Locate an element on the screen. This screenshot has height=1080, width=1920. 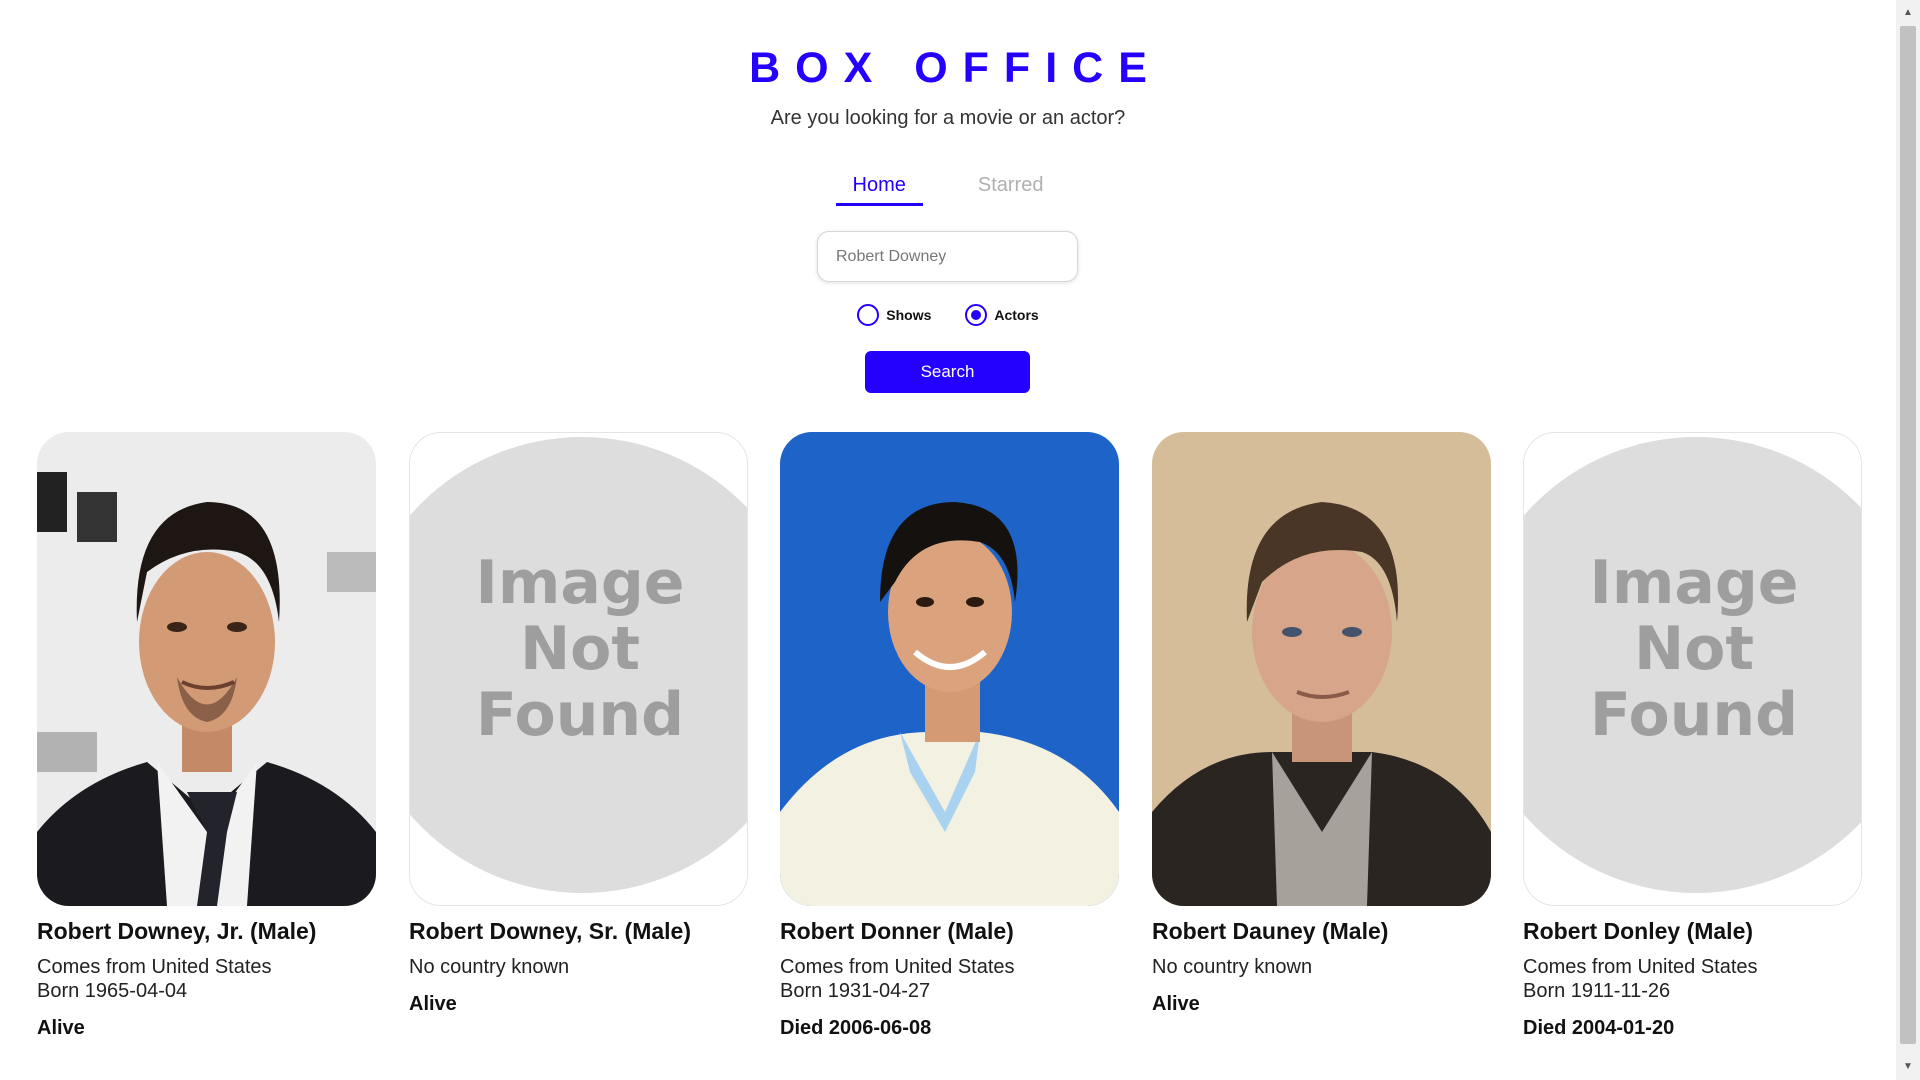
actor-photo-downey-jr is located at coordinates (206, 669).